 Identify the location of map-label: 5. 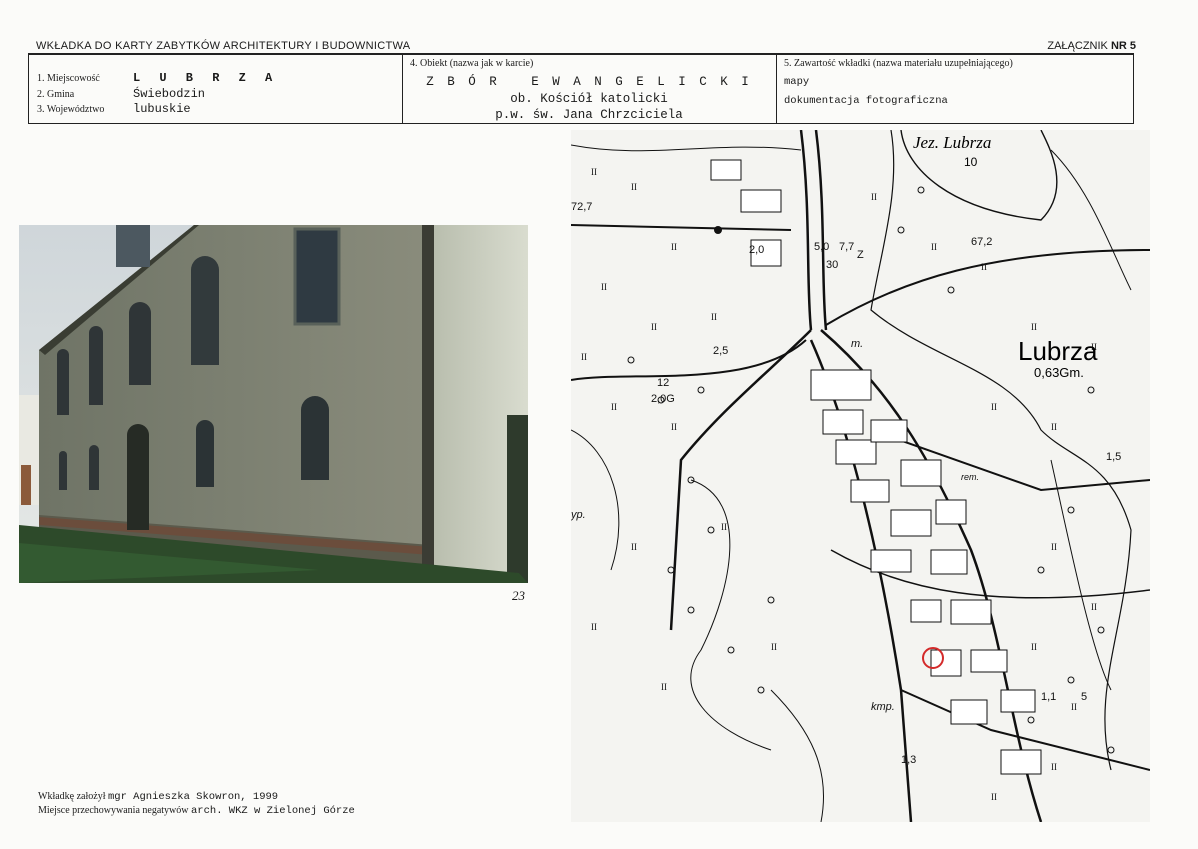
(1084, 697).